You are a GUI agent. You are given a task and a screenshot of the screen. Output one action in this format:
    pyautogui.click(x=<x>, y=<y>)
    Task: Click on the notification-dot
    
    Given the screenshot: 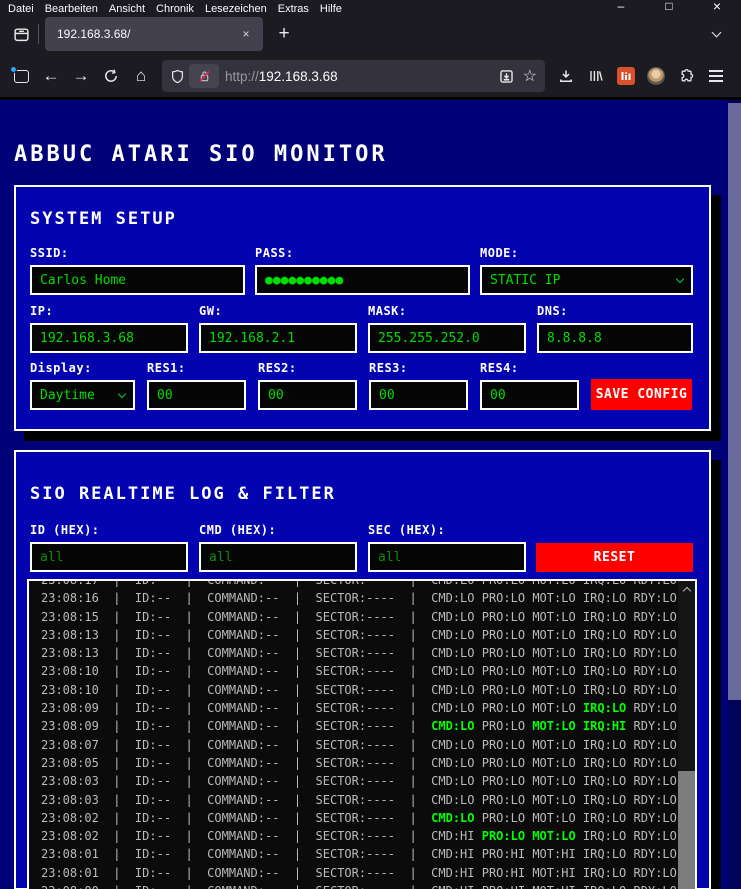 What is the action you would take?
    pyautogui.click(x=13, y=69)
    